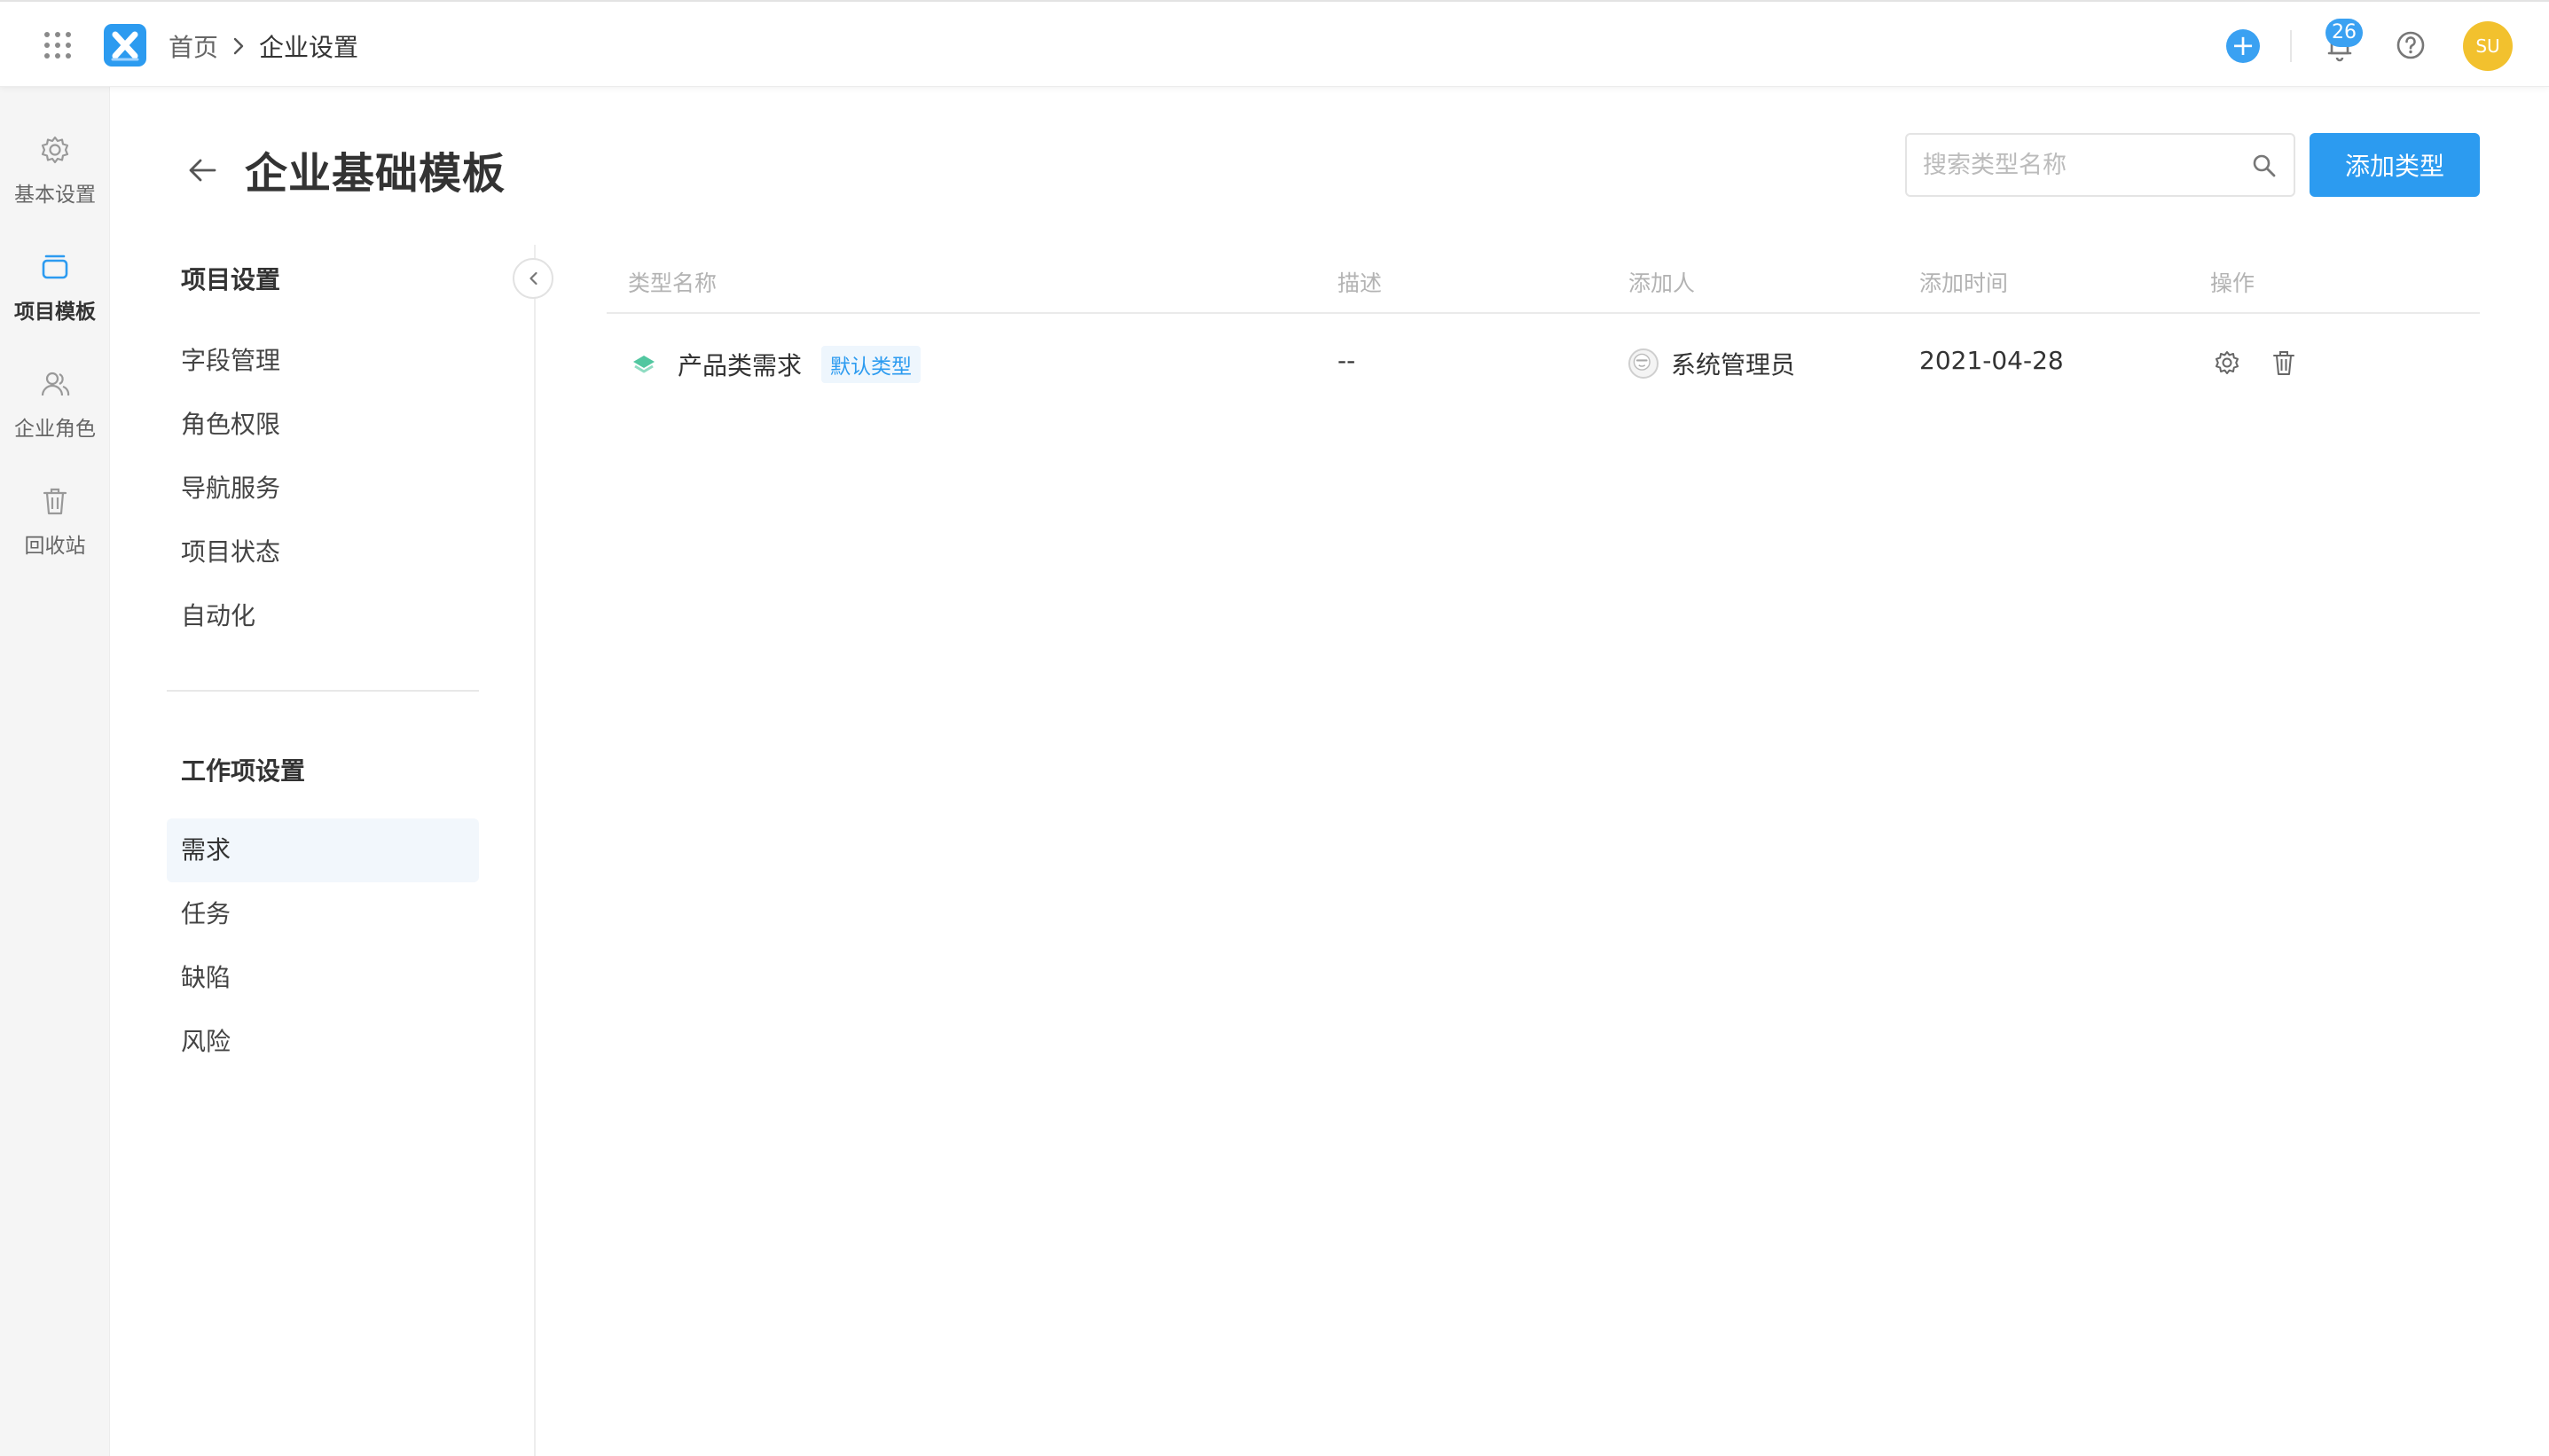  I want to click on default-type-badge: 默认类型, so click(871, 364).